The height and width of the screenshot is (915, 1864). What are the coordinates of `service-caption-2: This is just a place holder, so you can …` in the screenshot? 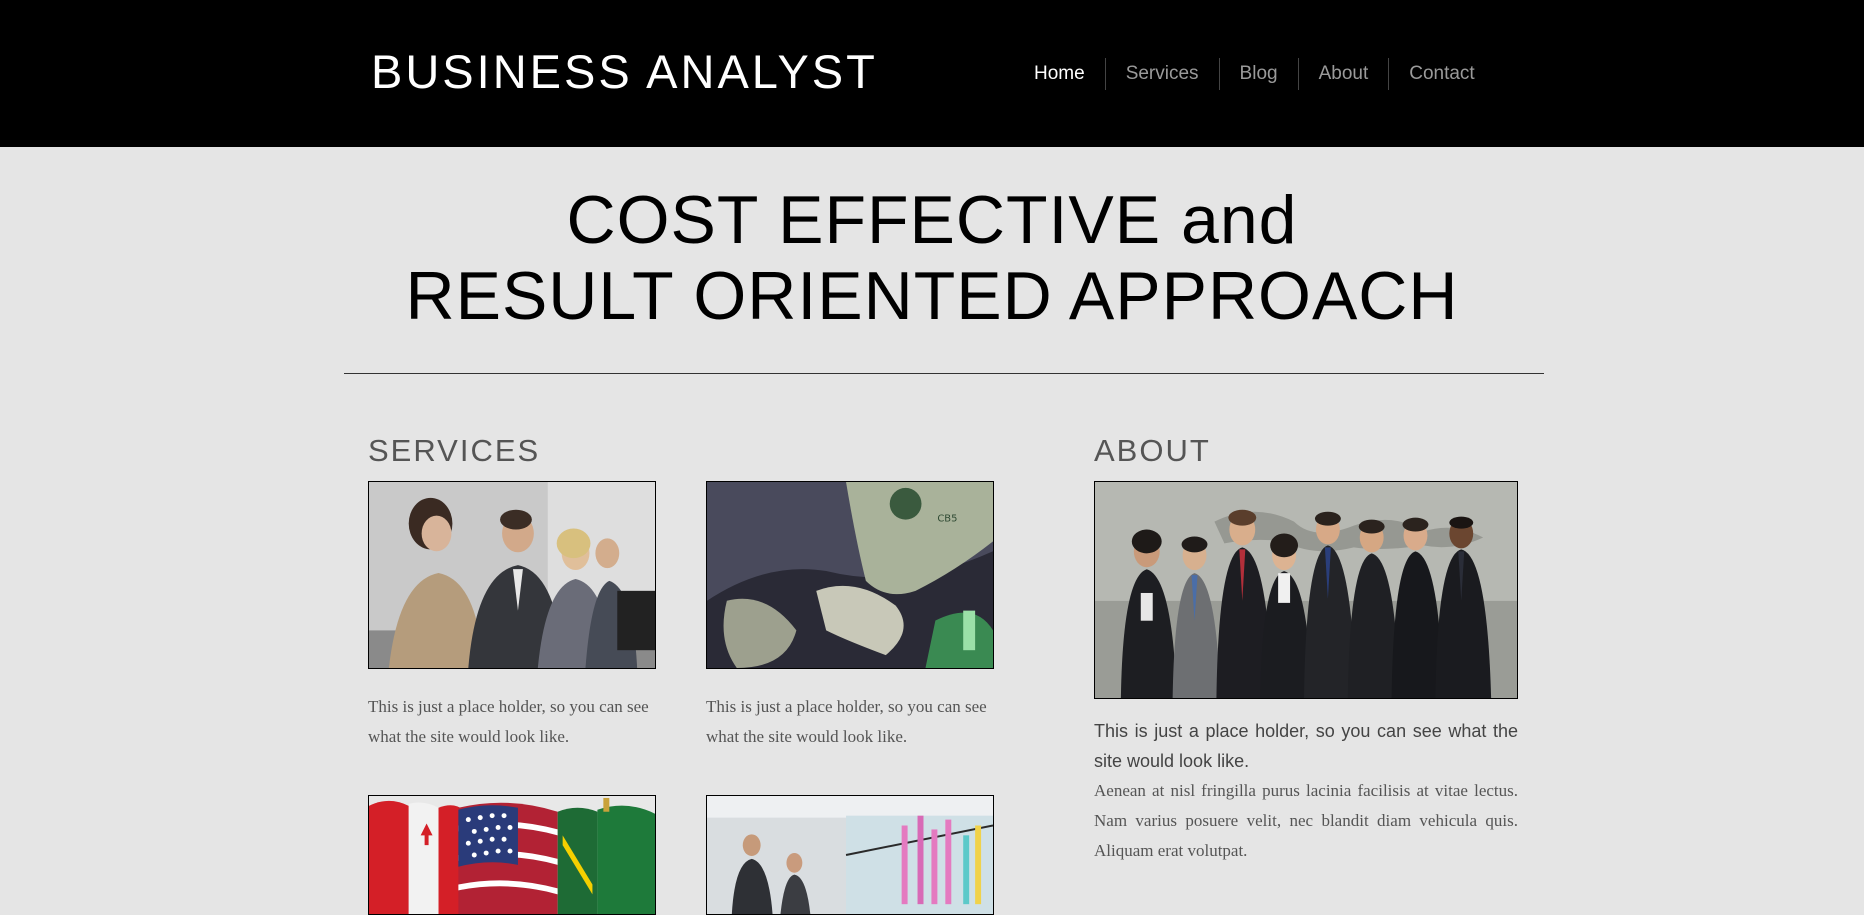 It's located at (846, 721).